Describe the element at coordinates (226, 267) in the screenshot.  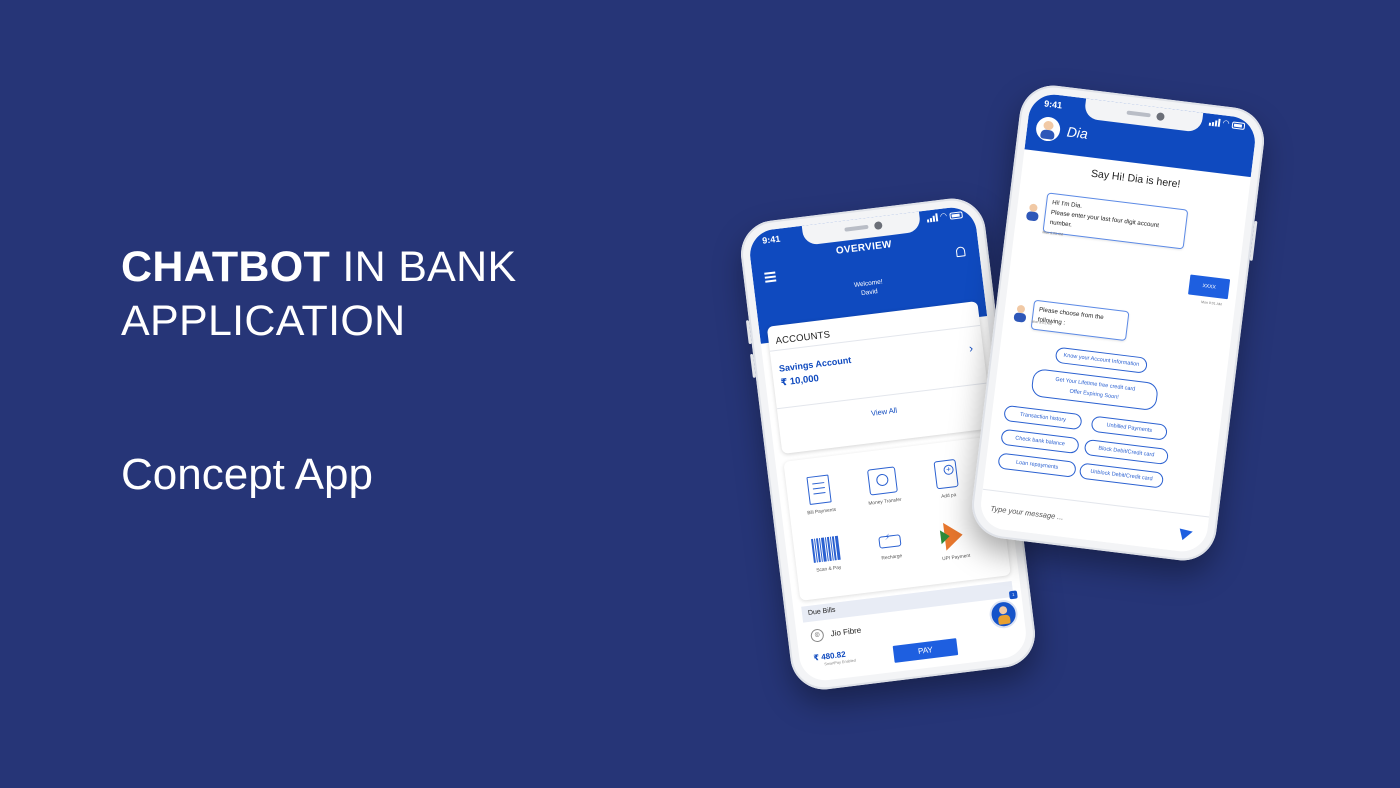
I see `headline-strong: CHATBOT` at that location.